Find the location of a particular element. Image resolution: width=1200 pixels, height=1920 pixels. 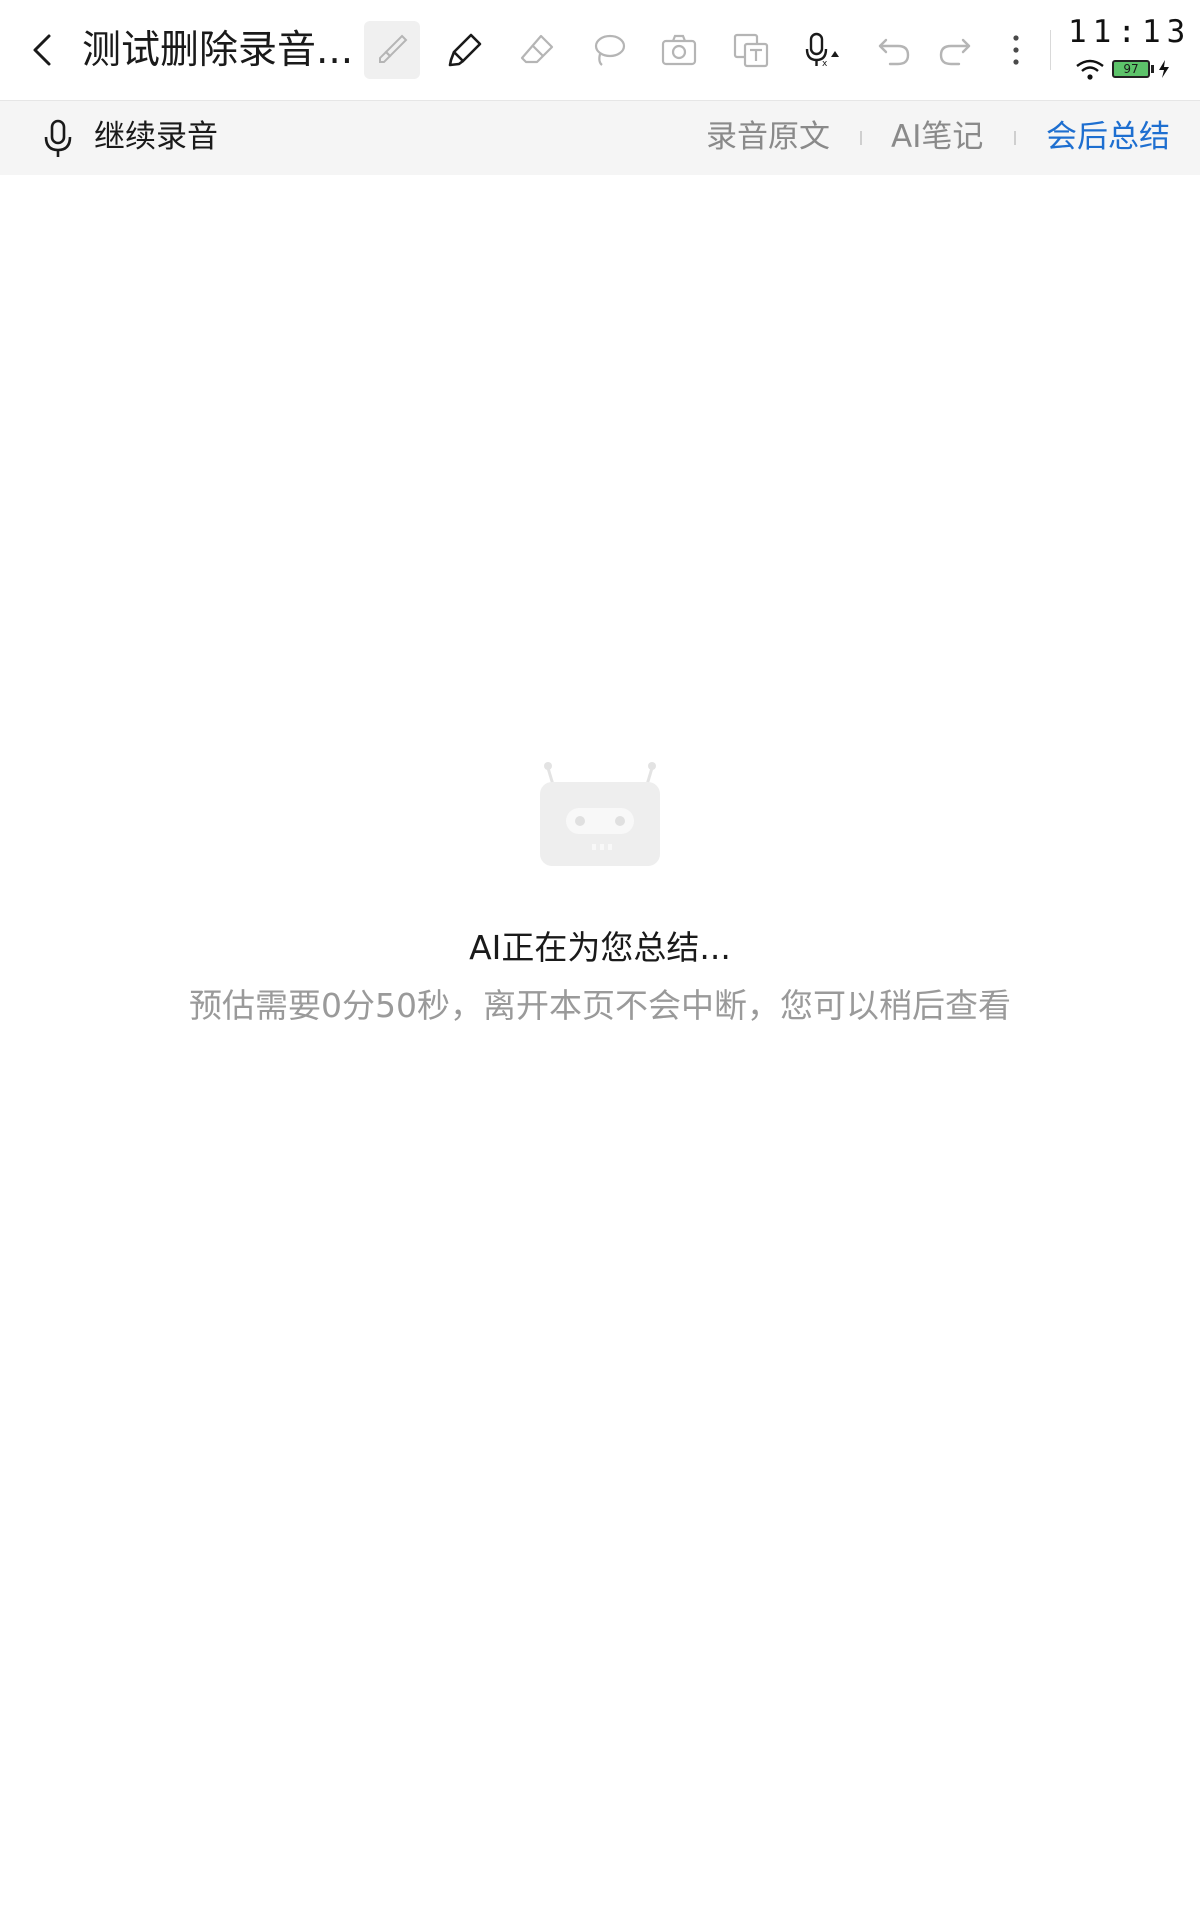

lasso-icon is located at coordinates (610, 50).